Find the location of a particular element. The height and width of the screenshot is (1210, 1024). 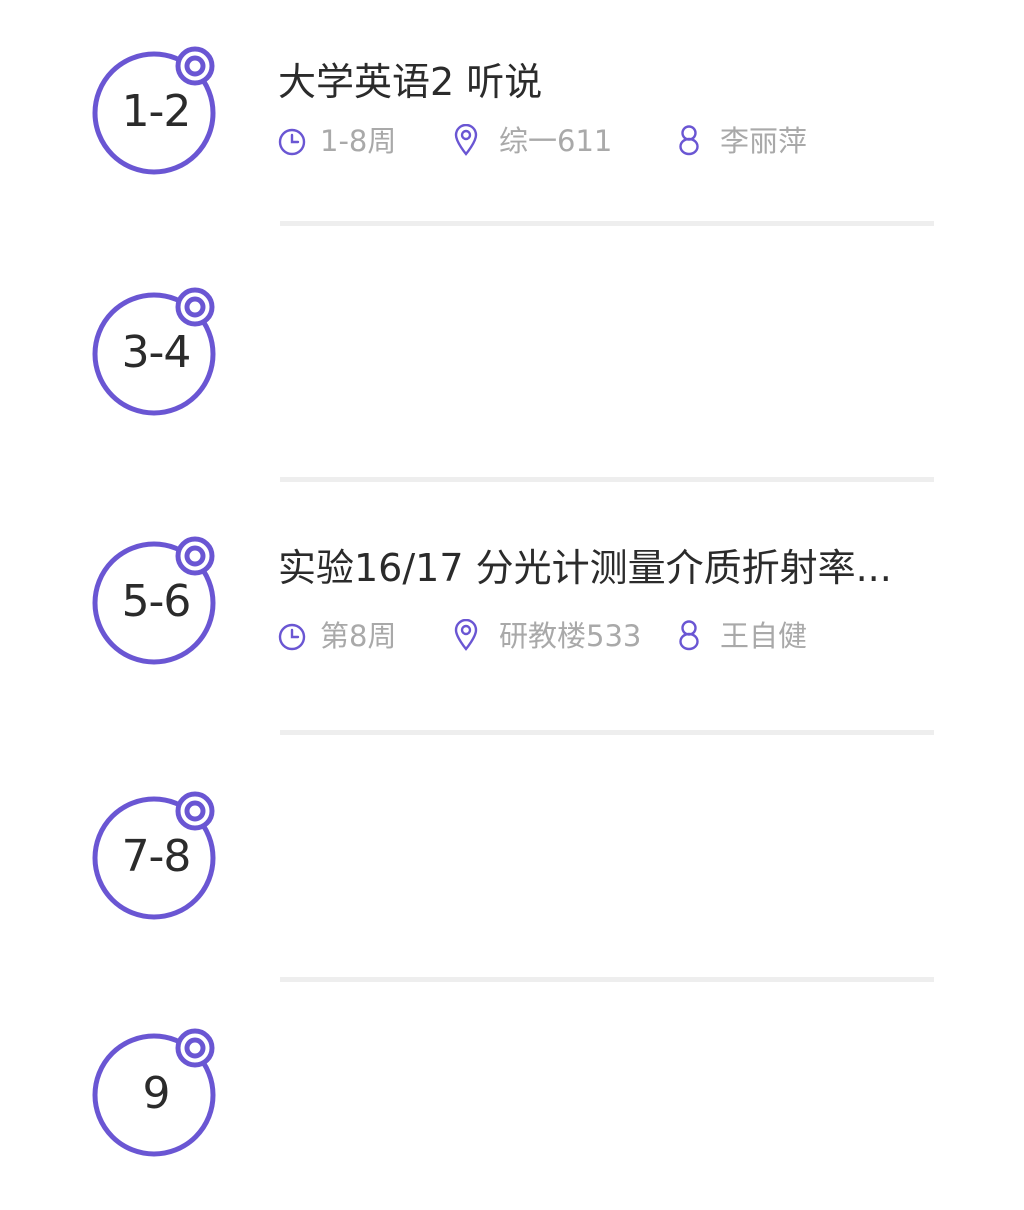

period-badge: 3-4 is located at coordinates (156, 350).